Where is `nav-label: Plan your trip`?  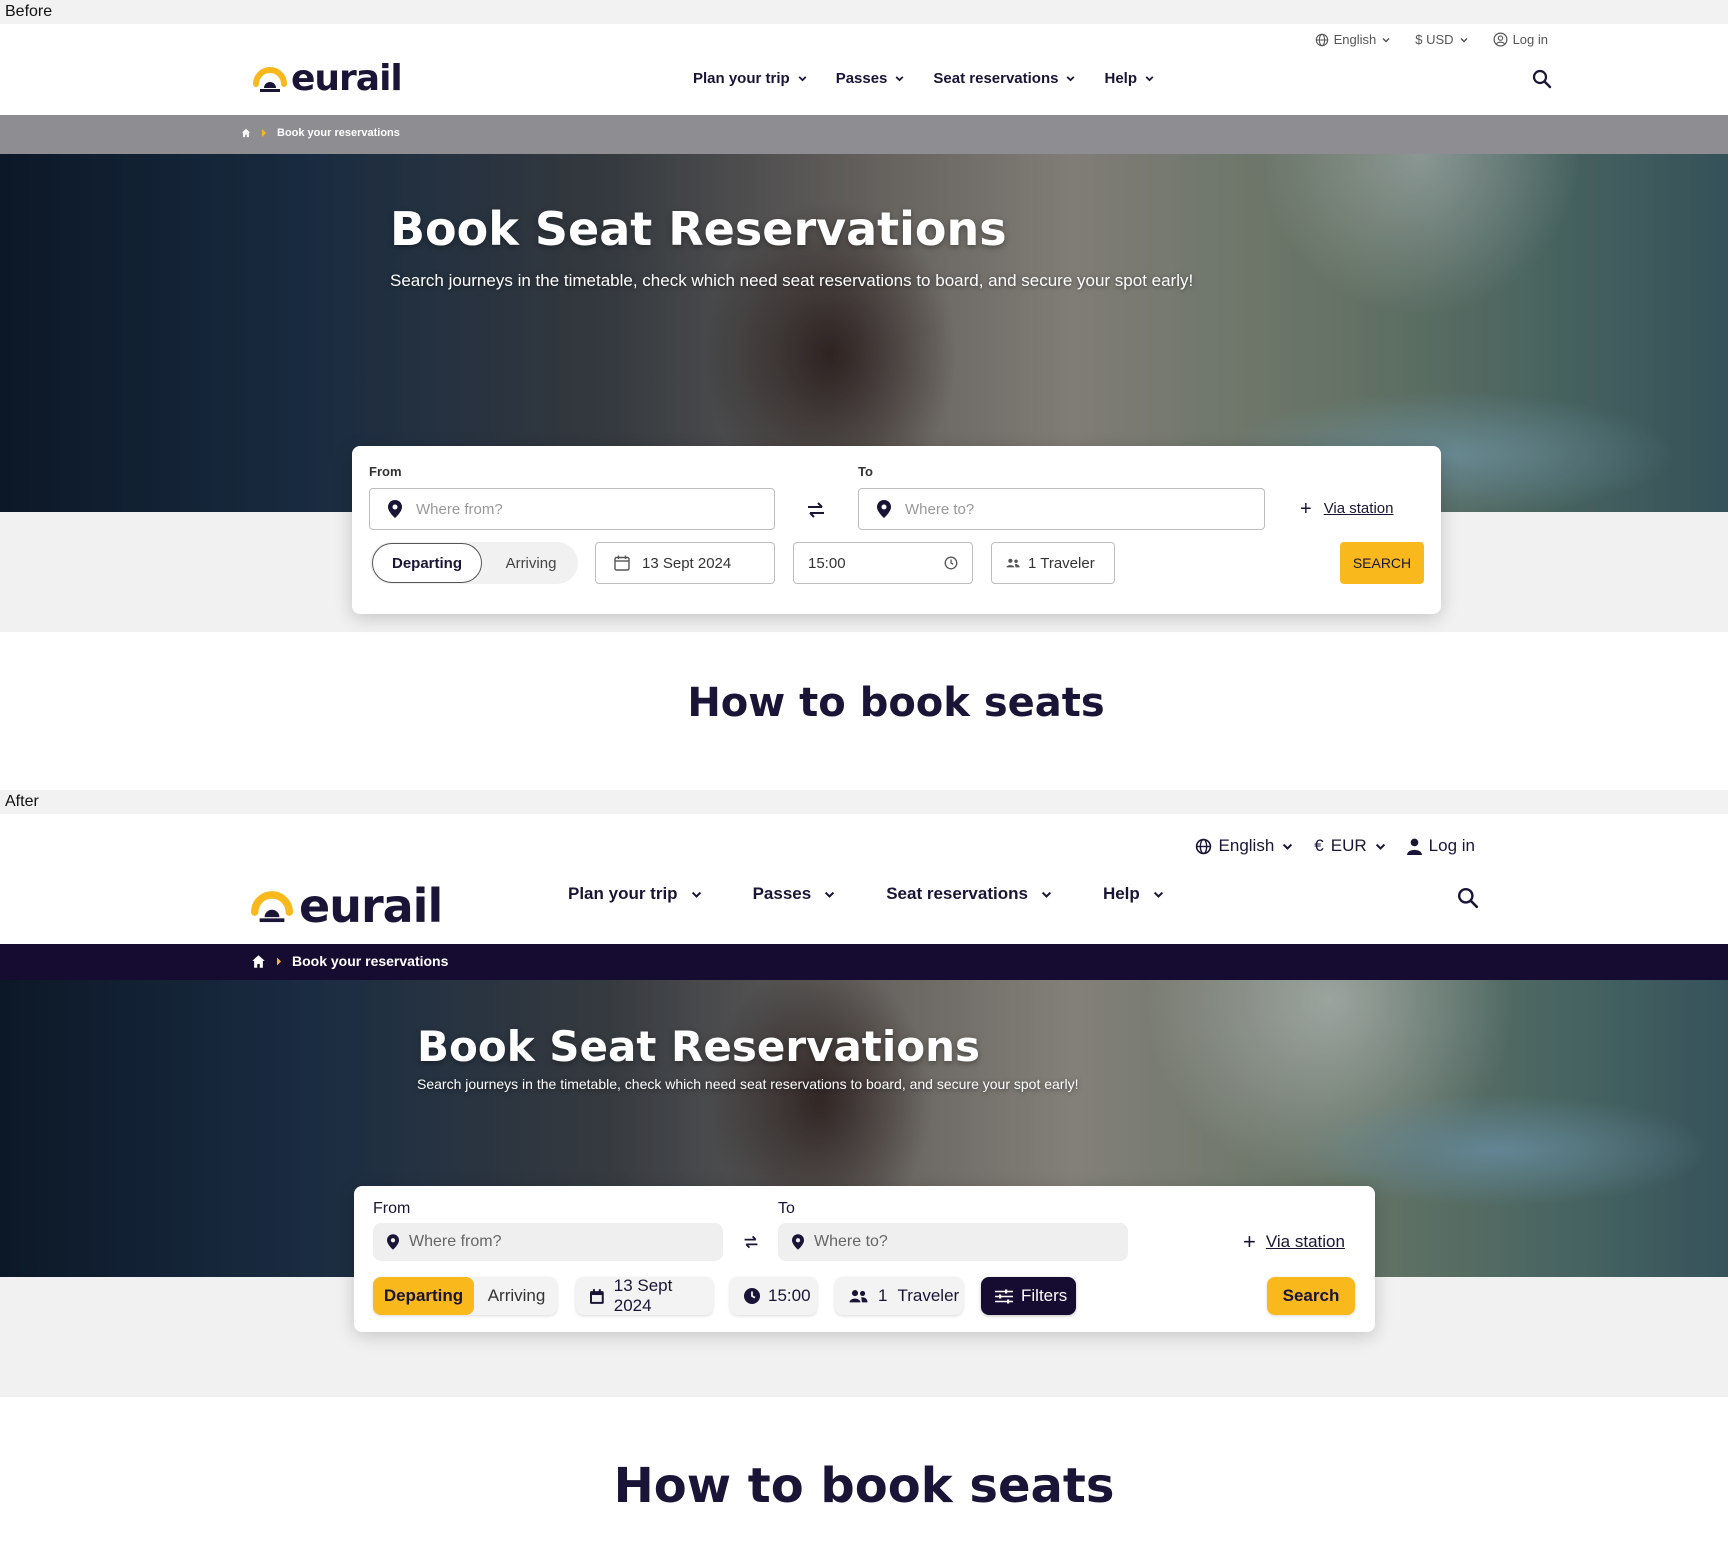 nav-label: Plan your trip is located at coordinates (623, 893).